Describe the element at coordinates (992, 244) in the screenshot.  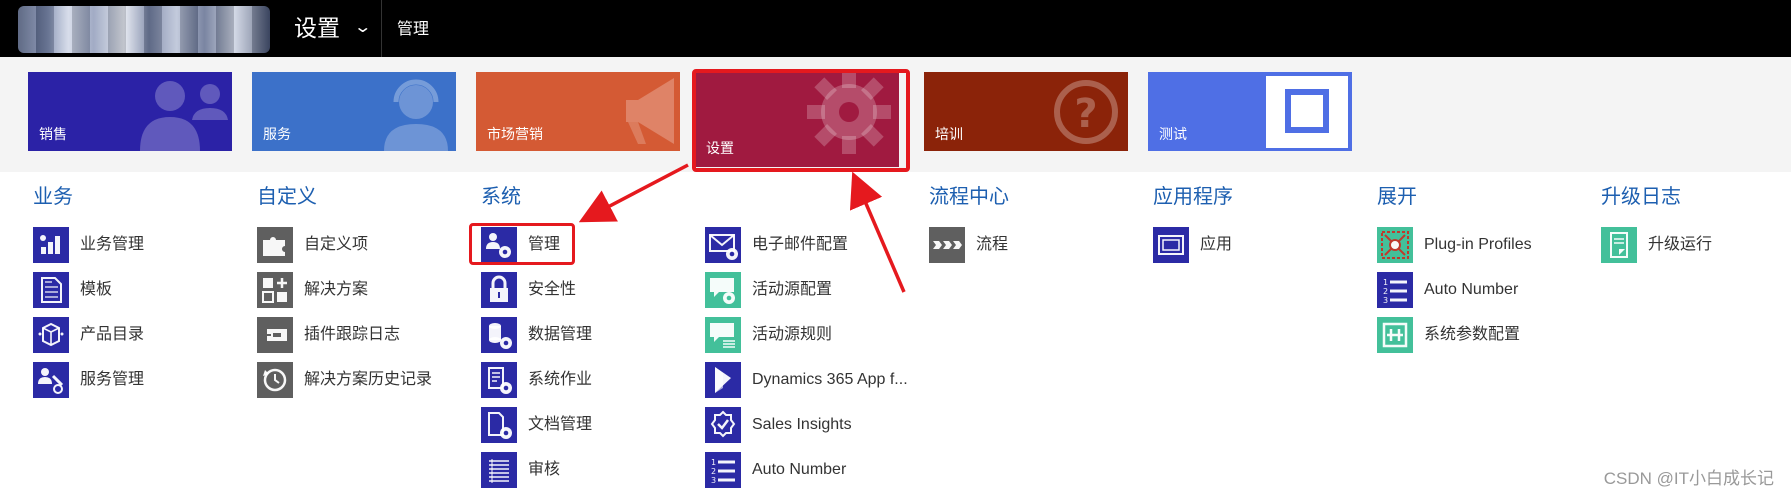
I see `menu-item-label: 流程` at that location.